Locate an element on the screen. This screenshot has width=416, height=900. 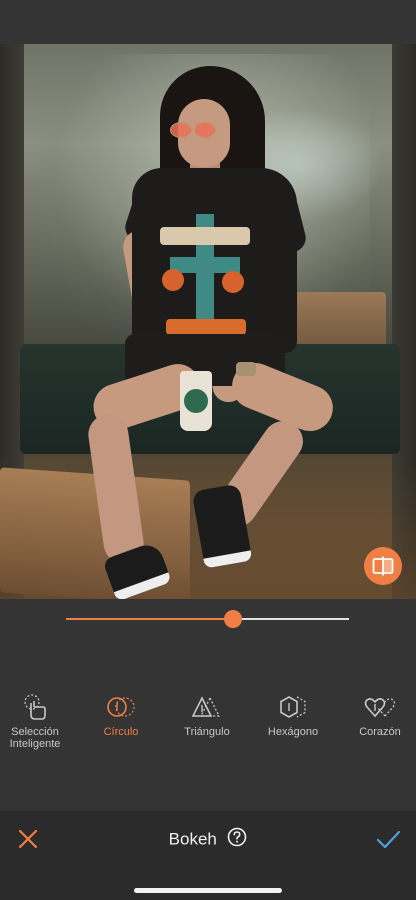
tool-label: Selección Inteligente is located at coordinates (35, 738).